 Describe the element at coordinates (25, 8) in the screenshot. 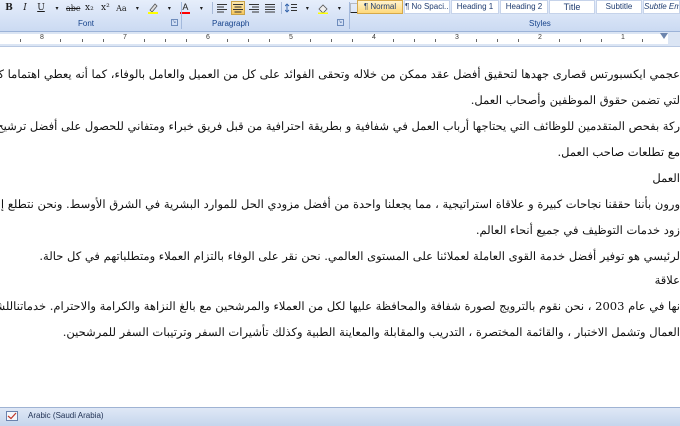

I see `italic-button: I` at that location.